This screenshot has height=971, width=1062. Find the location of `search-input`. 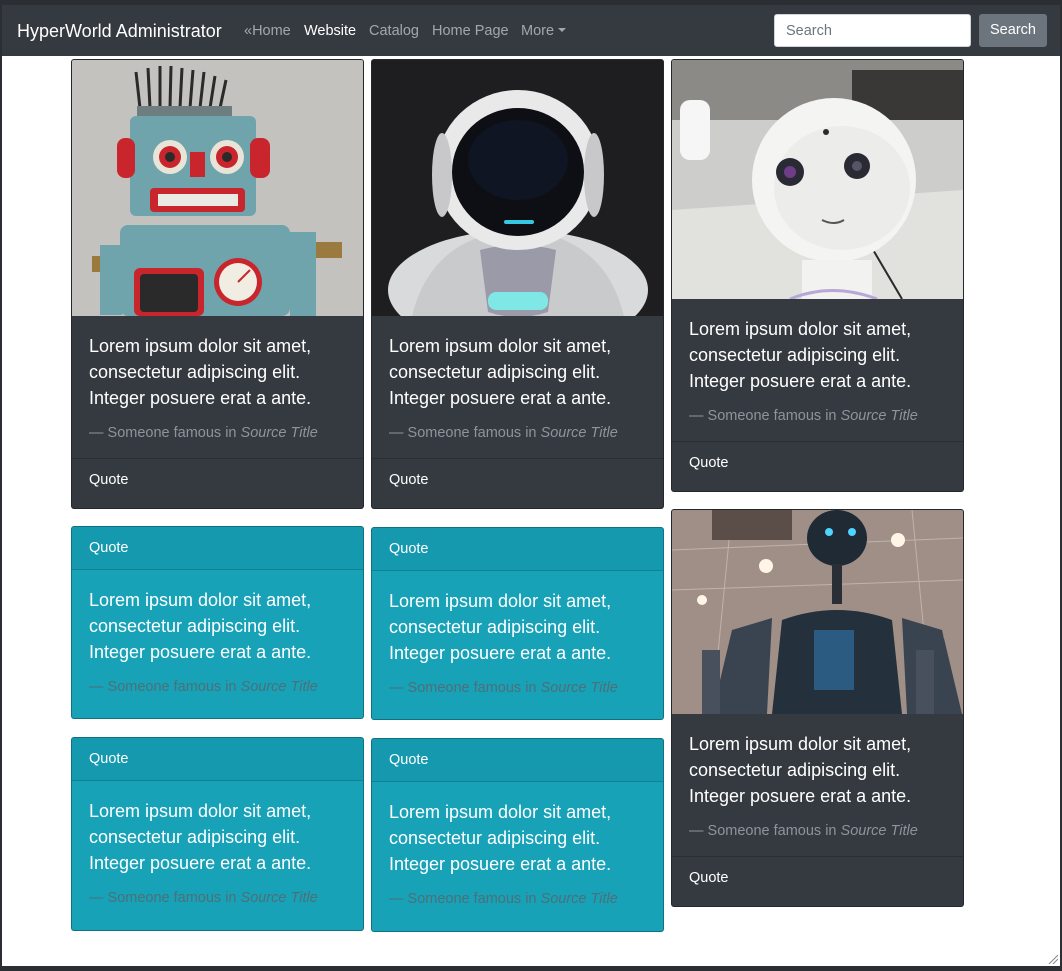

search-input is located at coordinates (872, 30).